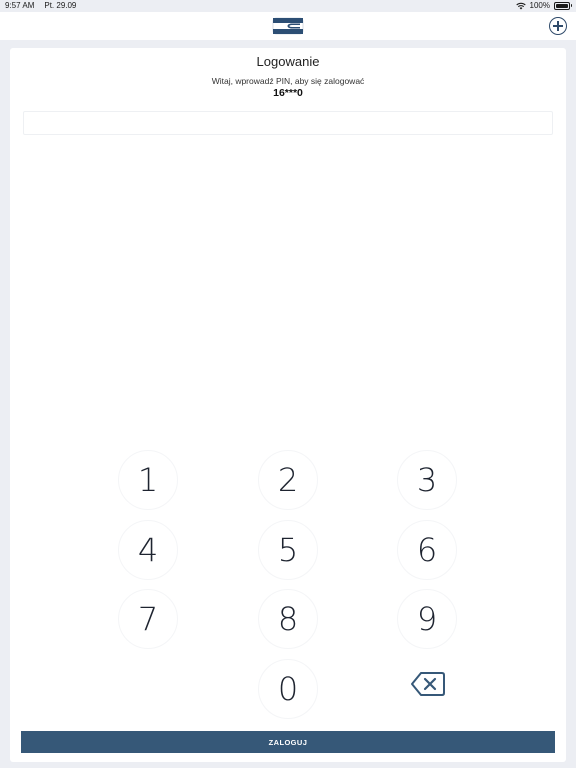 The height and width of the screenshot is (768, 576). I want to click on masked-user-id: 16***0, so click(288, 93).